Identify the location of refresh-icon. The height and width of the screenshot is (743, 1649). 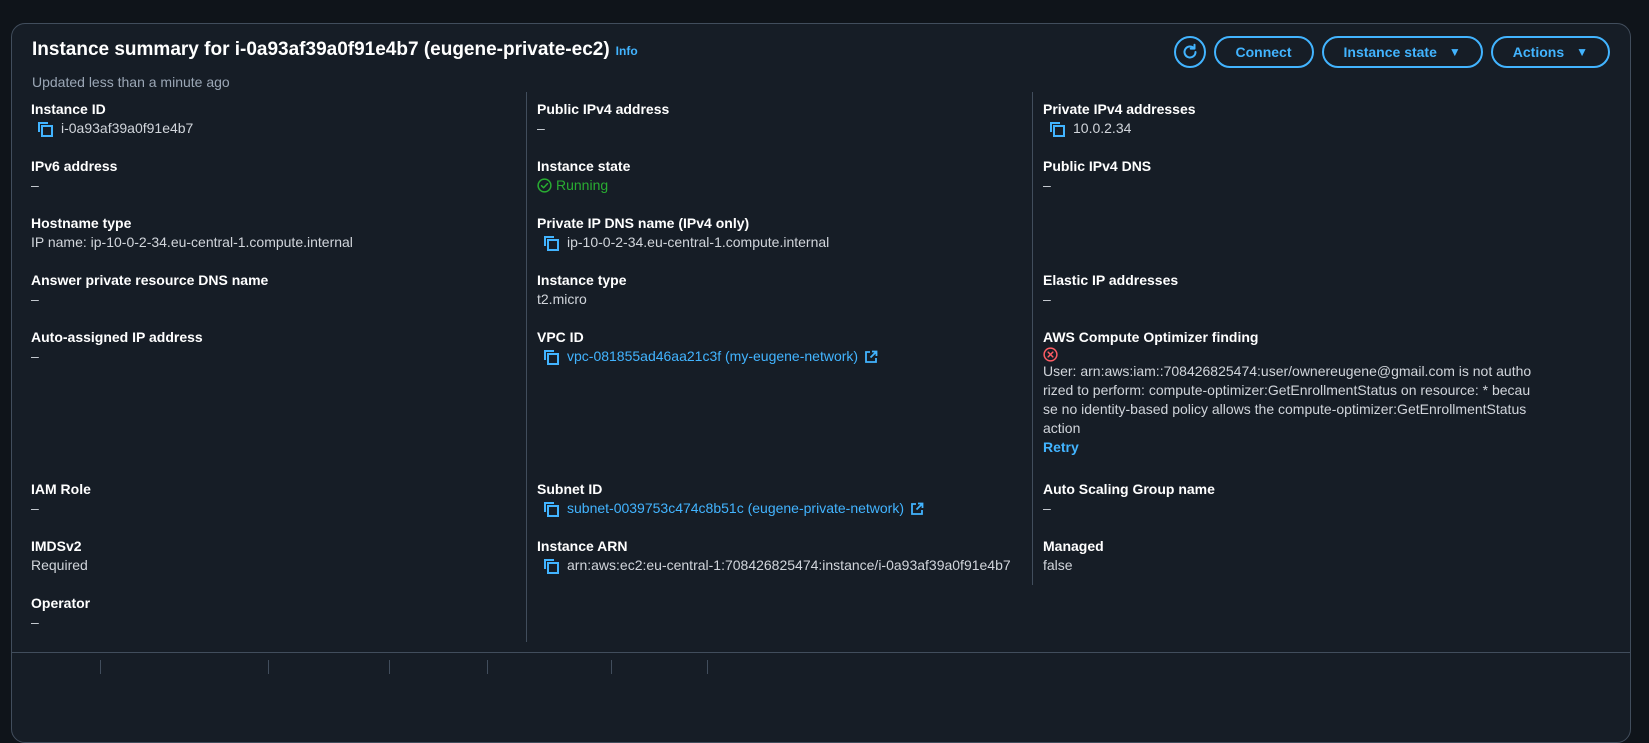
(1189, 51).